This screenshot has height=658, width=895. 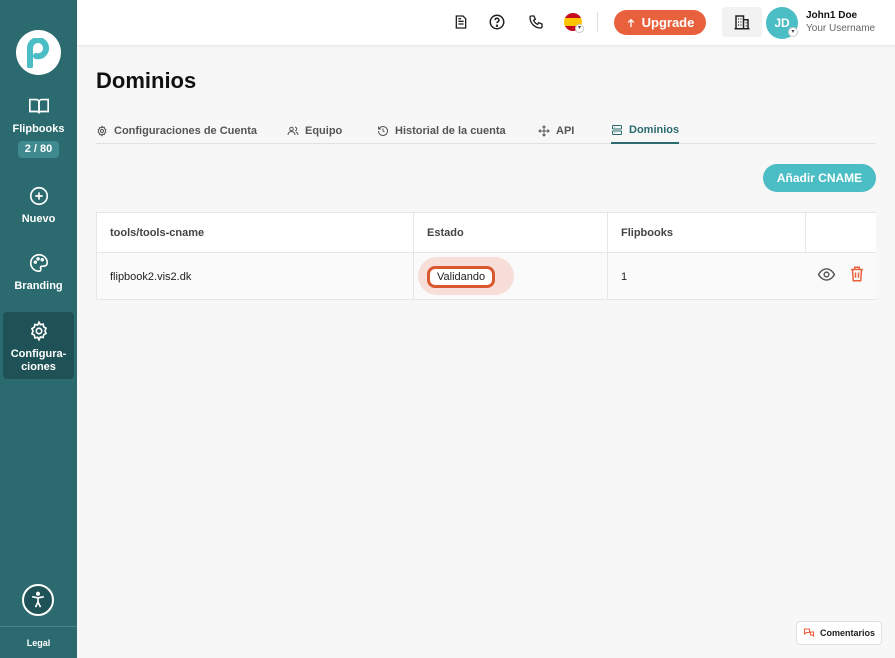 What do you see at coordinates (38, 263) in the screenshot?
I see `palette-icon` at bounding box center [38, 263].